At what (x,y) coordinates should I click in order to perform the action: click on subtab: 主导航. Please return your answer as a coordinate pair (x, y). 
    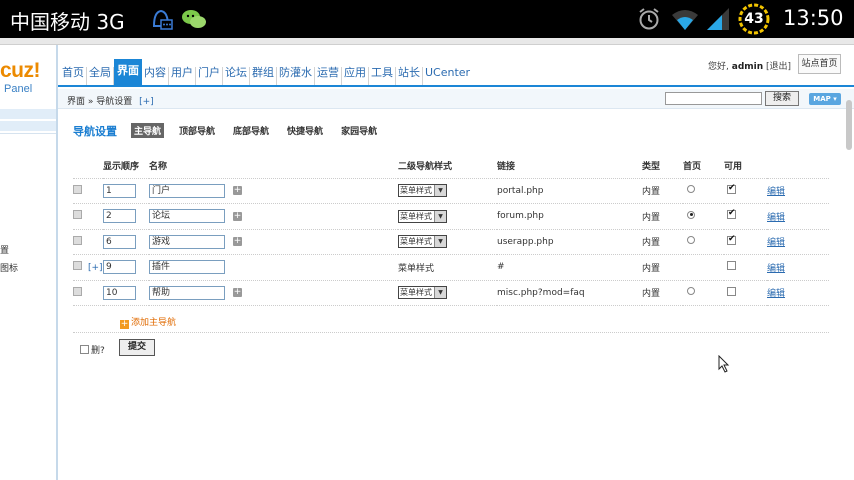
    Looking at the image, I should click on (148, 130).